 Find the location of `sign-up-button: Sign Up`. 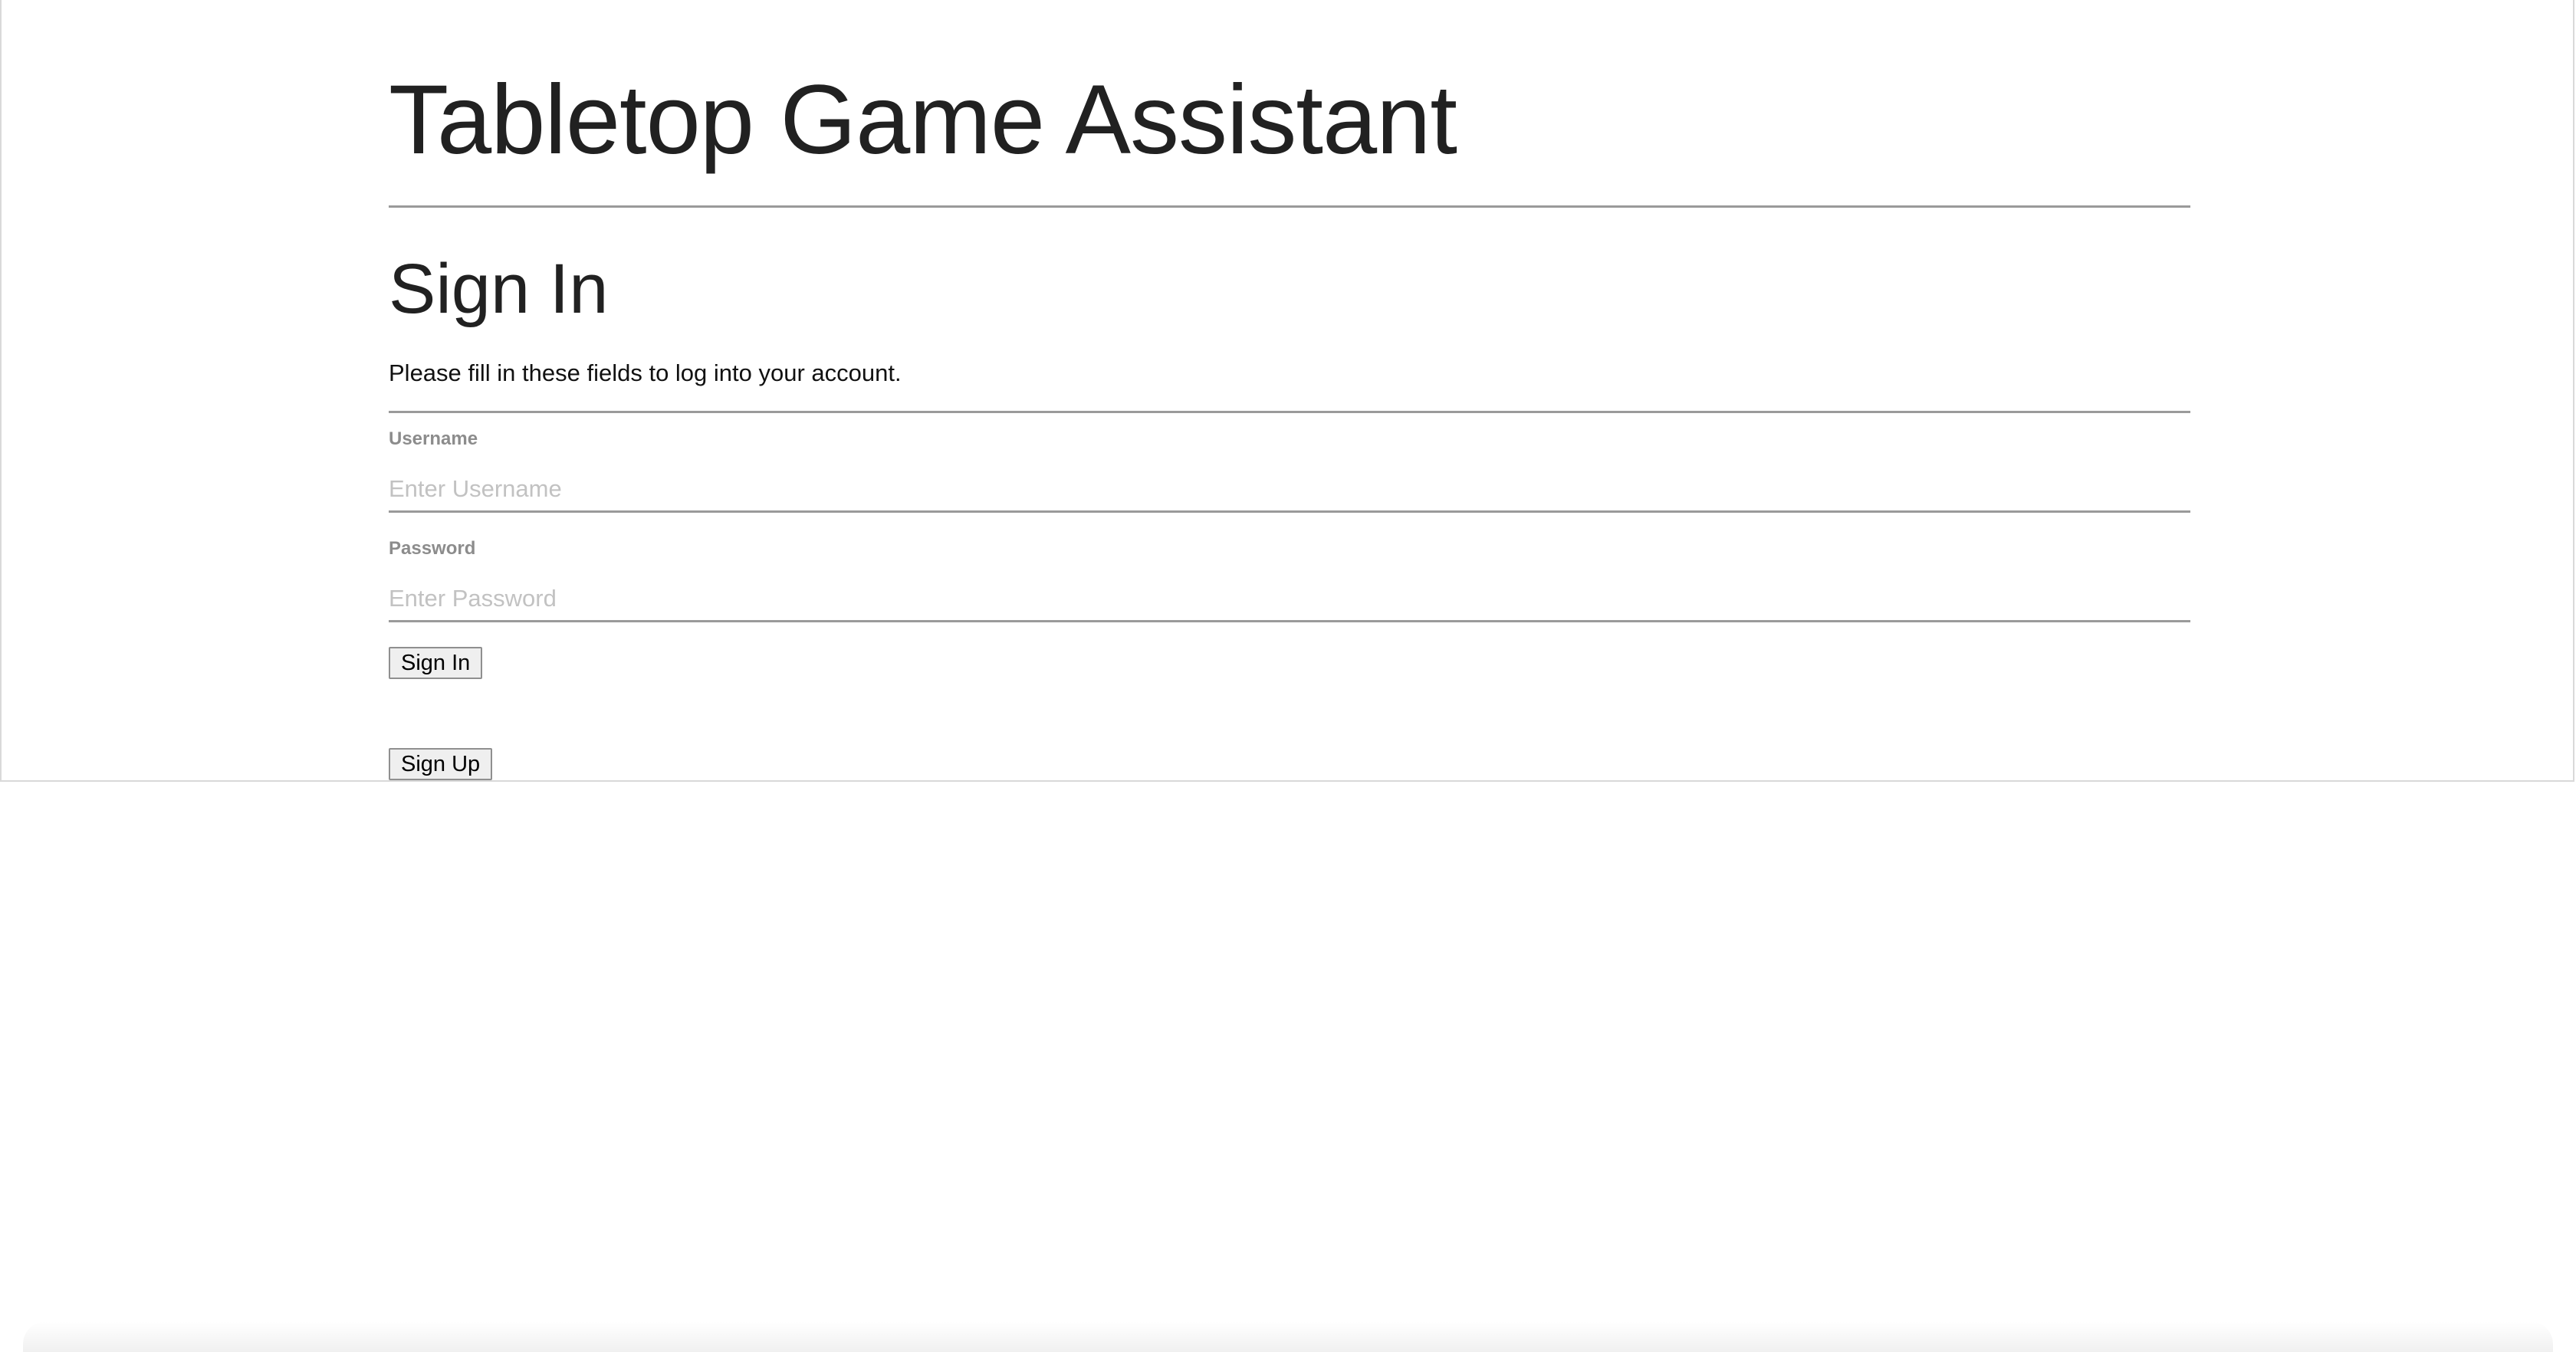

sign-up-button: Sign Up is located at coordinates (441, 764).